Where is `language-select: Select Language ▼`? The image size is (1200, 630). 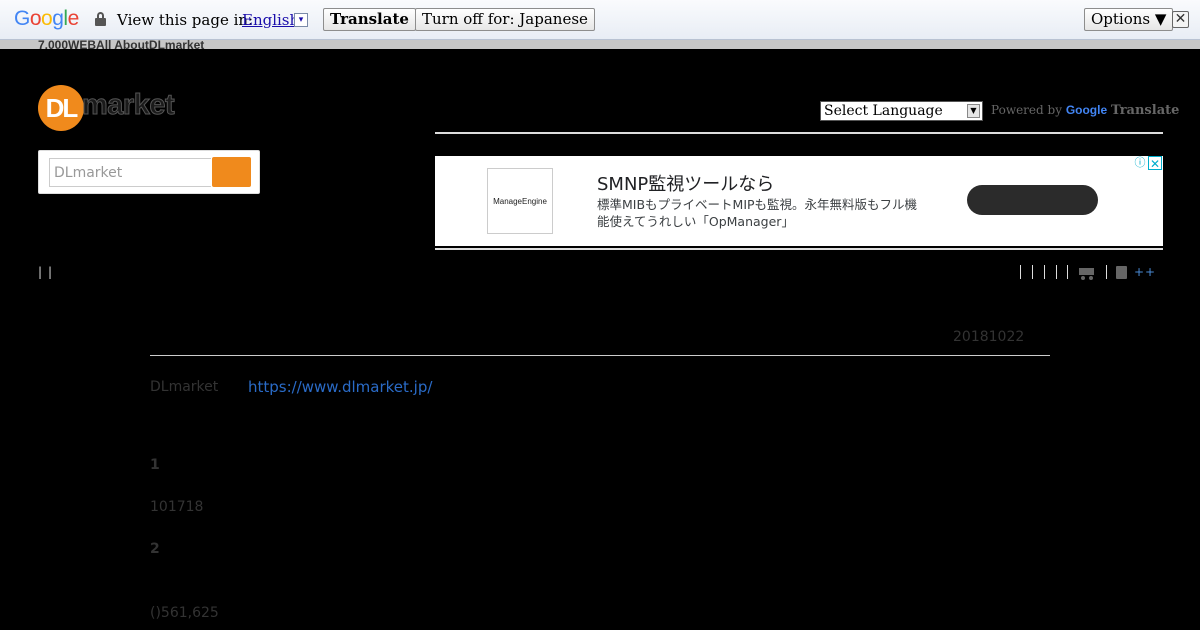
language-select: Select Language ▼ is located at coordinates (901, 111).